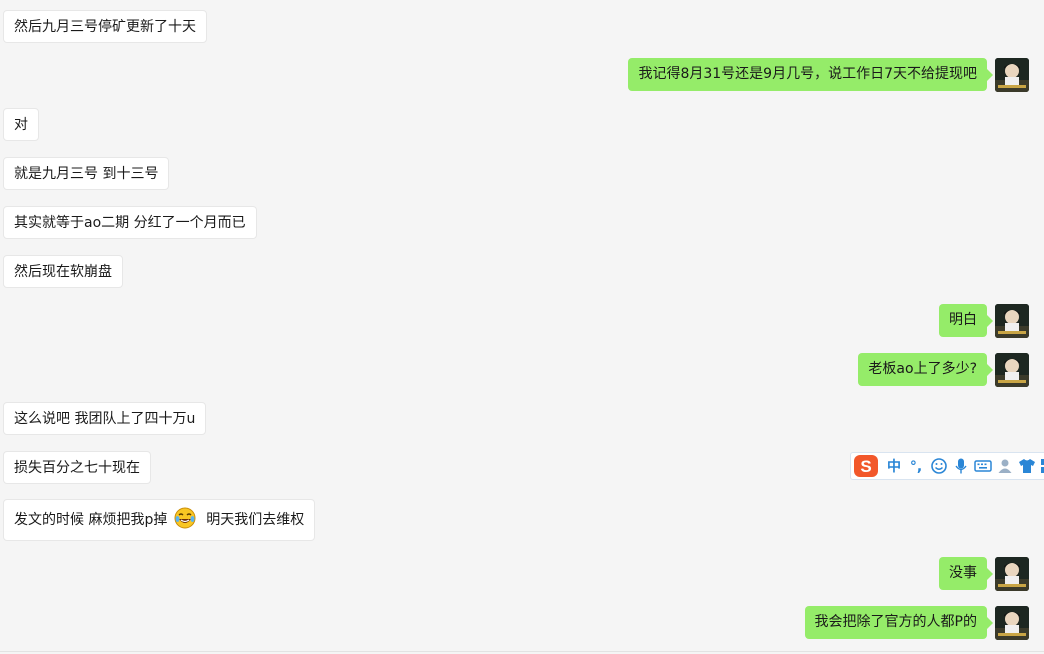 The width and height of the screenshot is (1044, 654). Describe the element at coordinates (130, 222) in the screenshot. I see `message-bubble-incoming: 其实就等于ao二期 分红了一个月而已` at that location.